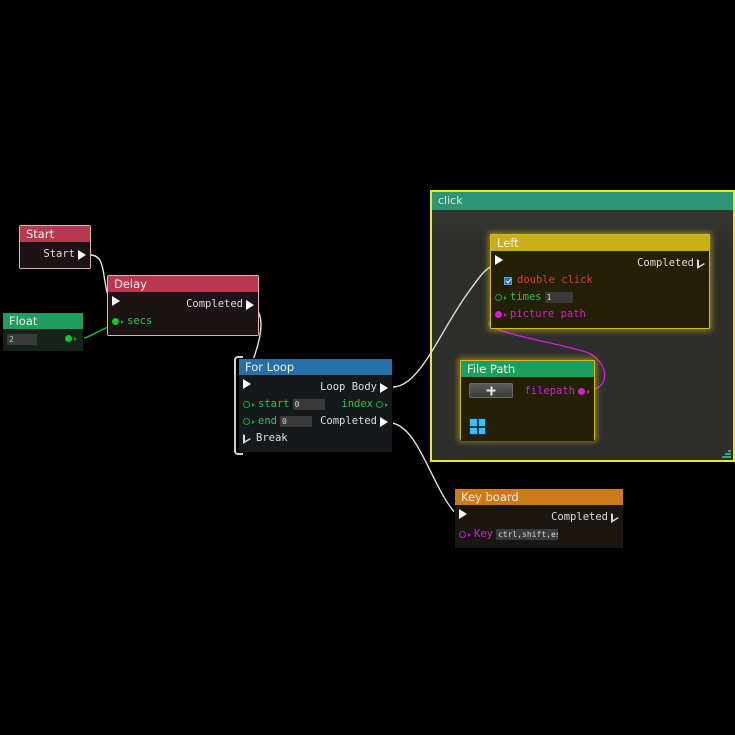 Image resolution: width=735 pixels, height=735 pixels. I want to click on node-delay-body: Completed secs, so click(183, 313).